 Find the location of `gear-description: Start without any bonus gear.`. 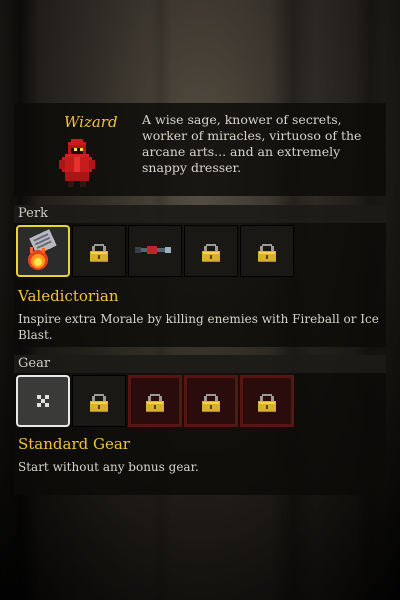

gear-description: Start without any bonus gear. is located at coordinates (108, 467).